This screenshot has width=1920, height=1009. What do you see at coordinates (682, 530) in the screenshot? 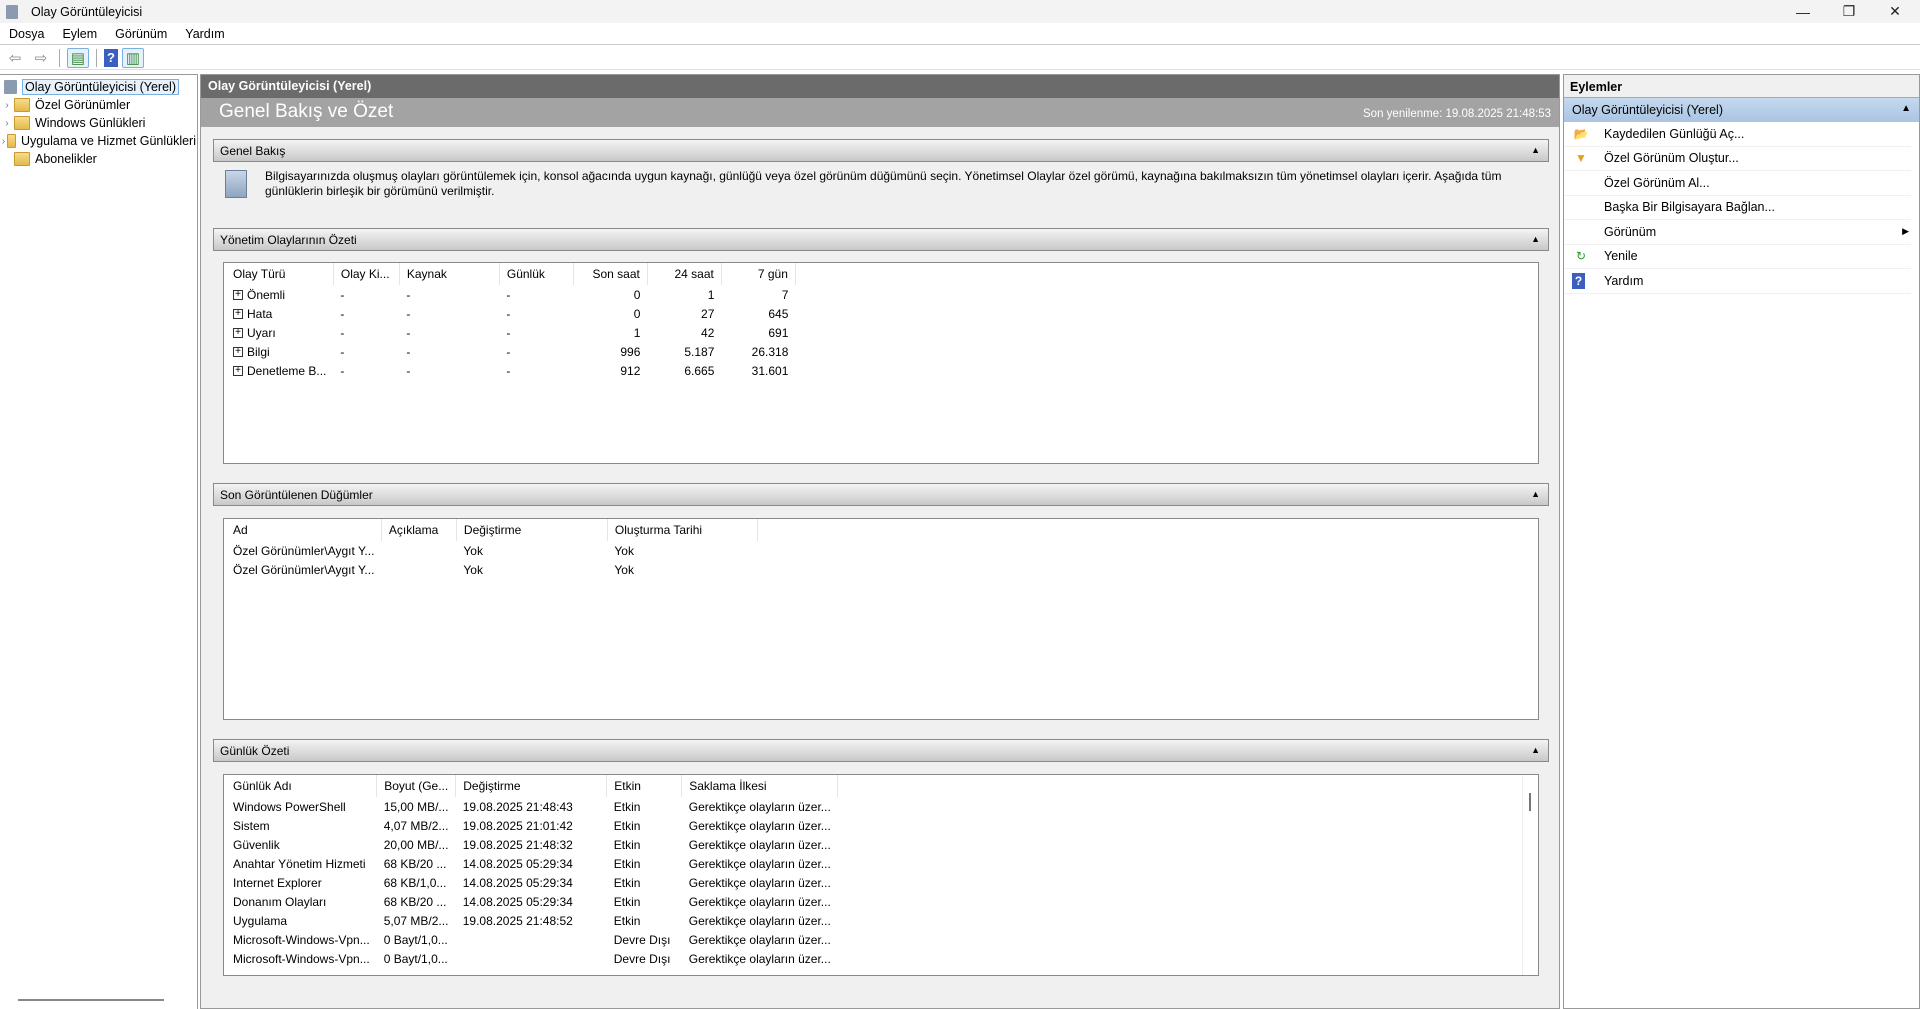
I see `column-header: Oluşturma Tarihi` at bounding box center [682, 530].